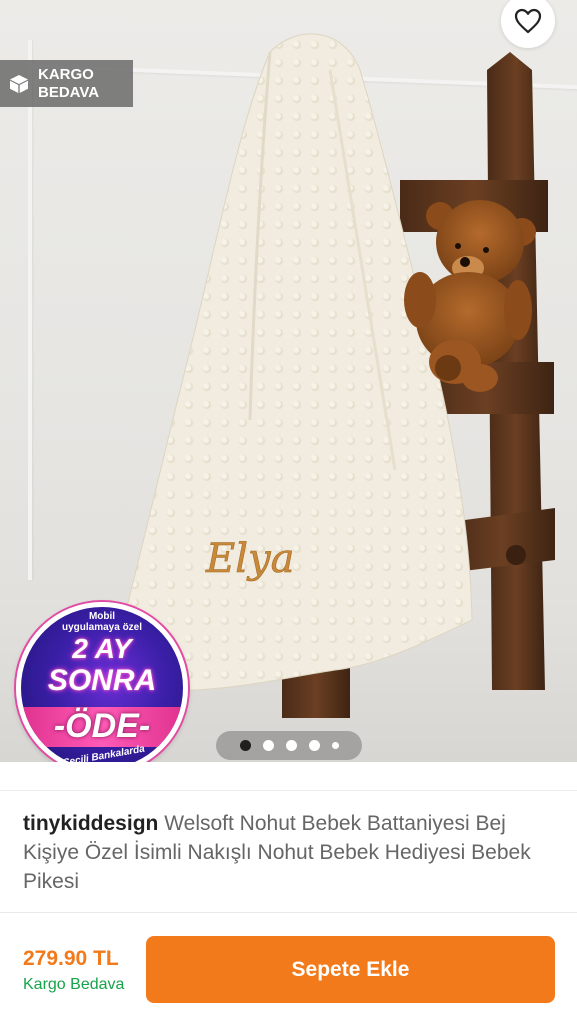 This screenshot has height=1024, width=577. Describe the element at coordinates (350, 969) in the screenshot. I see `add-to-cart-button: Sepete Ekle` at that location.